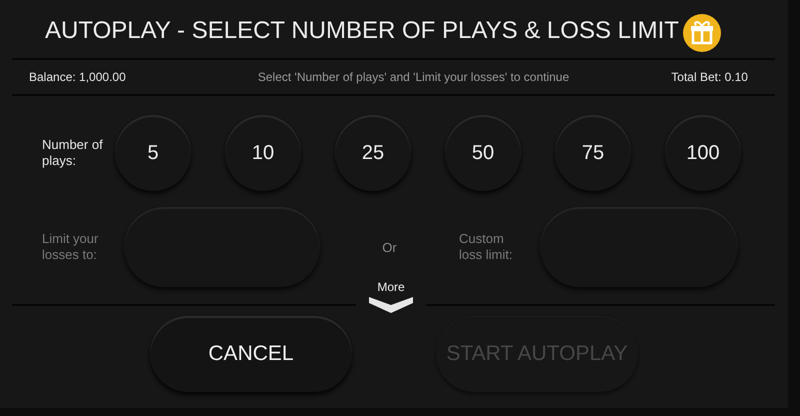  I want to click on plays-label: Number of plays:, so click(73, 153).